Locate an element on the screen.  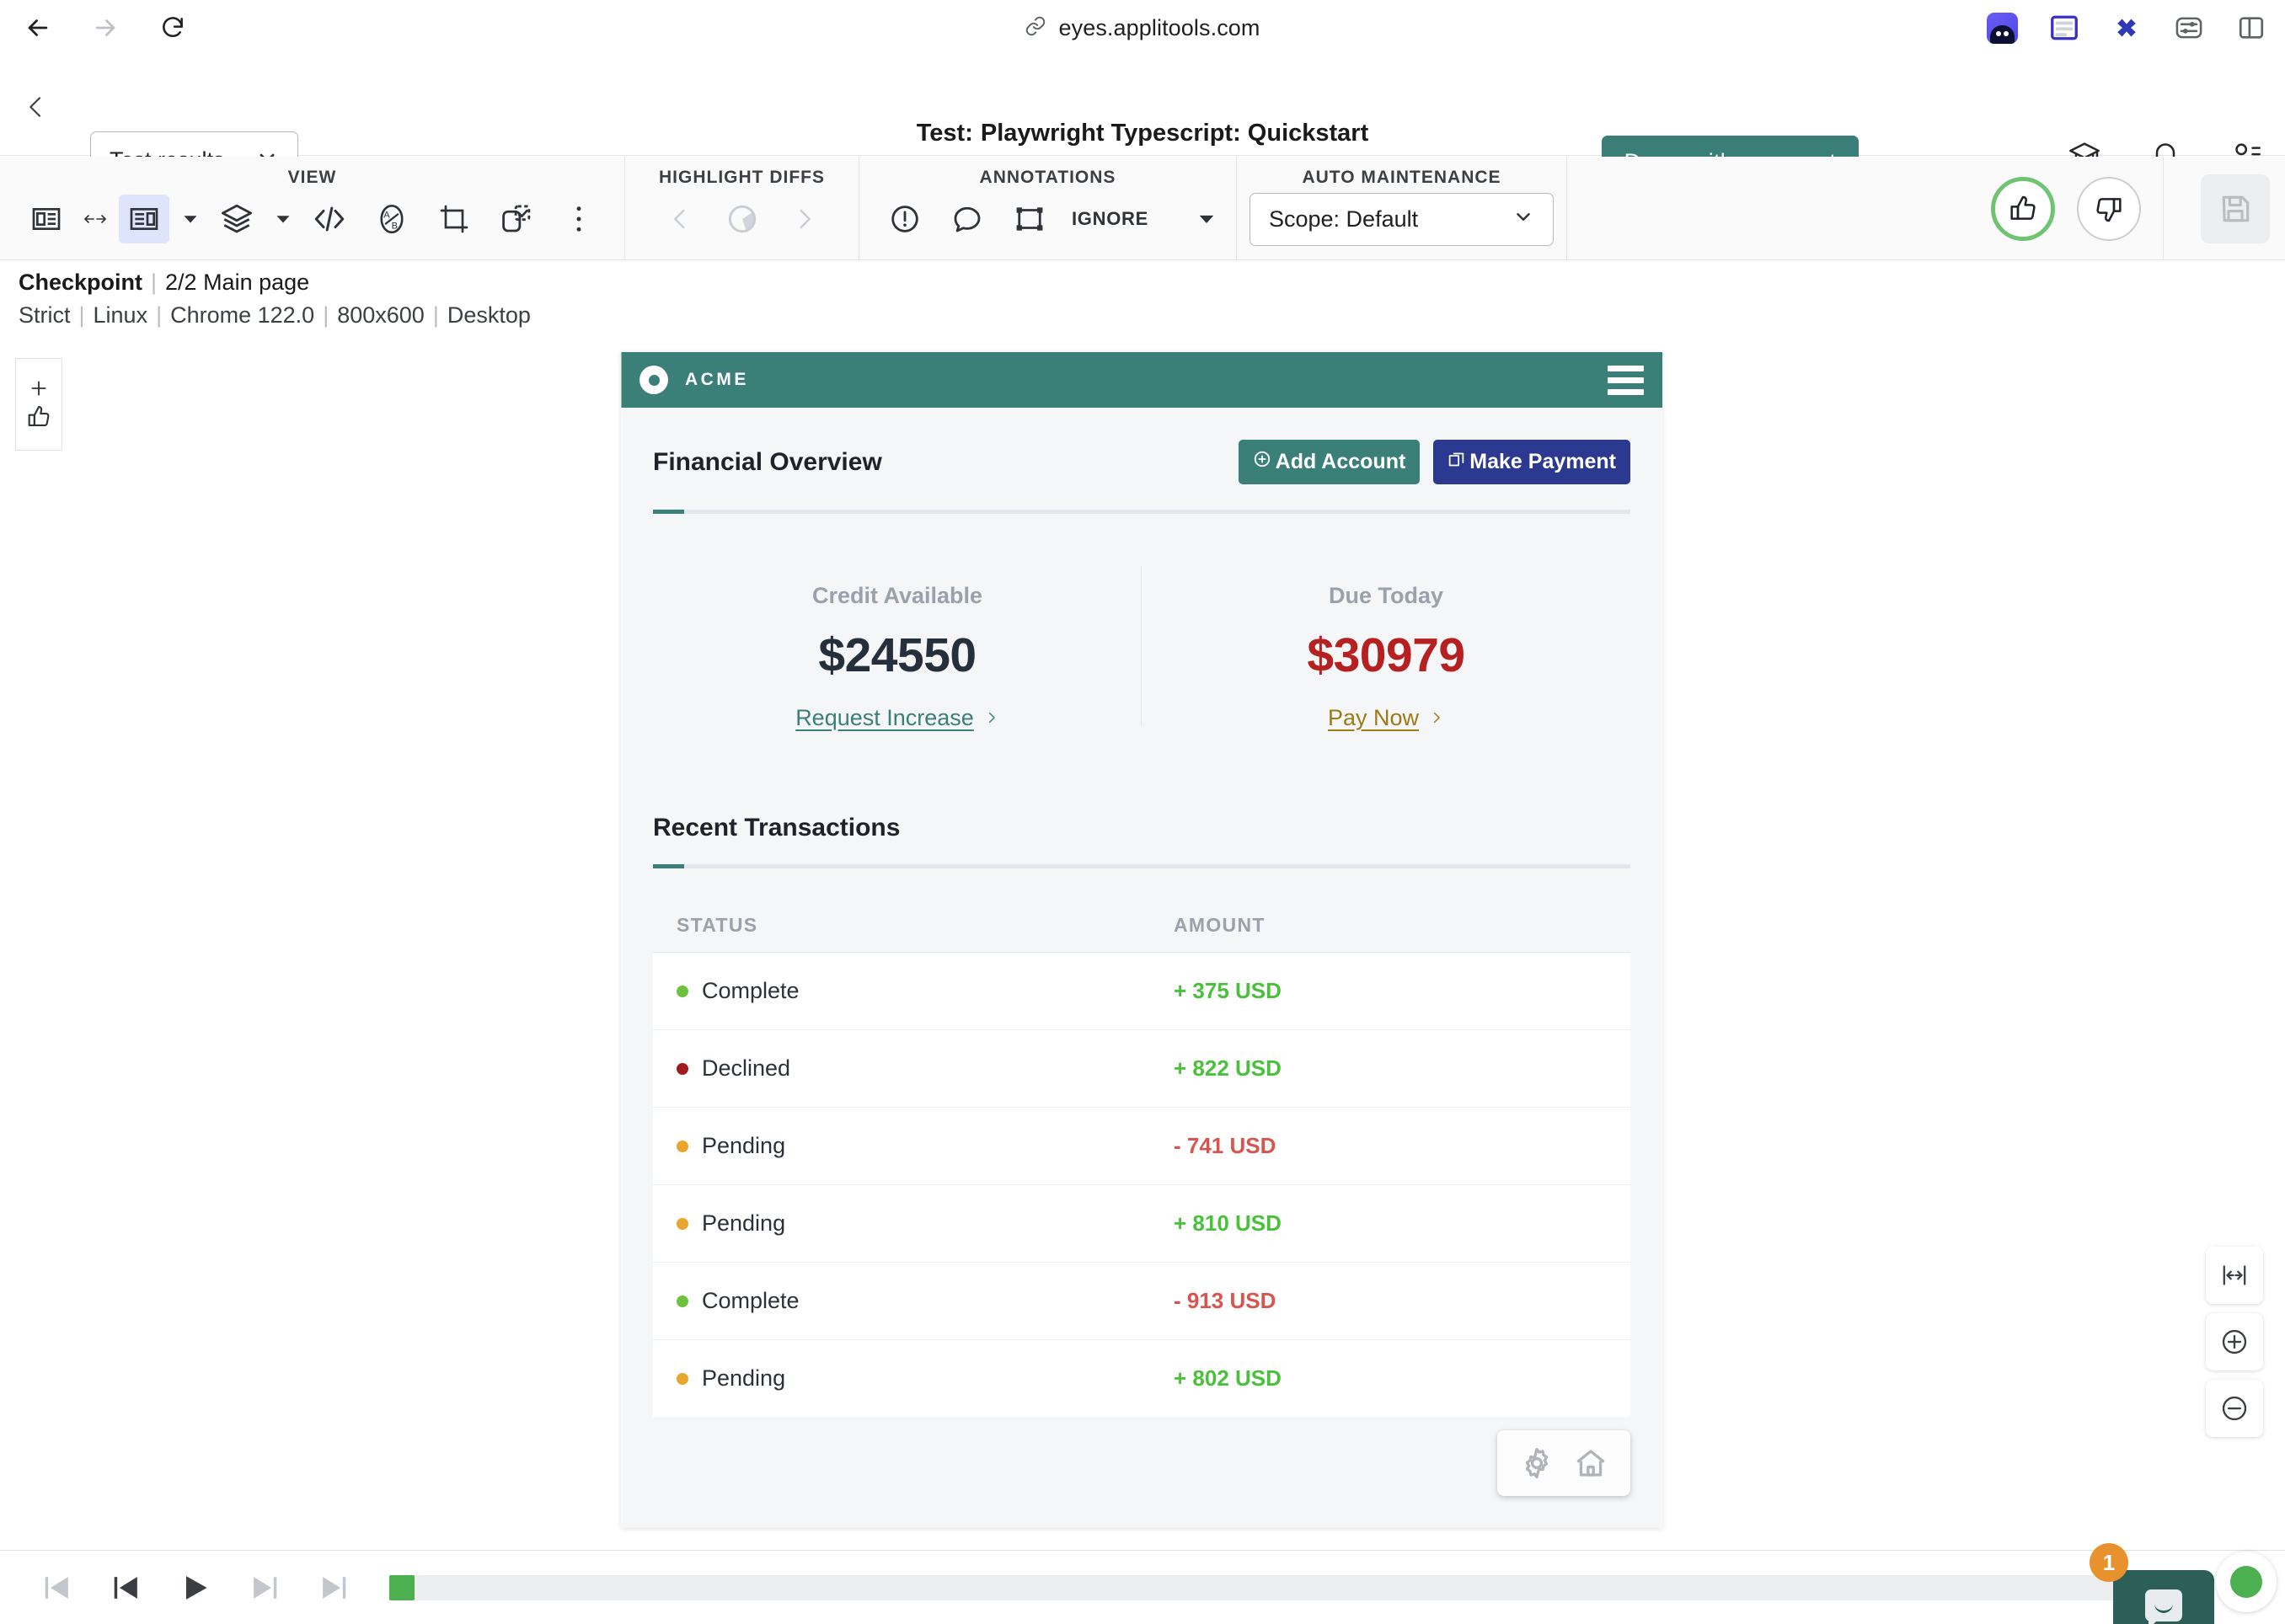
diff-donut-icon is located at coordinates (742, 219).